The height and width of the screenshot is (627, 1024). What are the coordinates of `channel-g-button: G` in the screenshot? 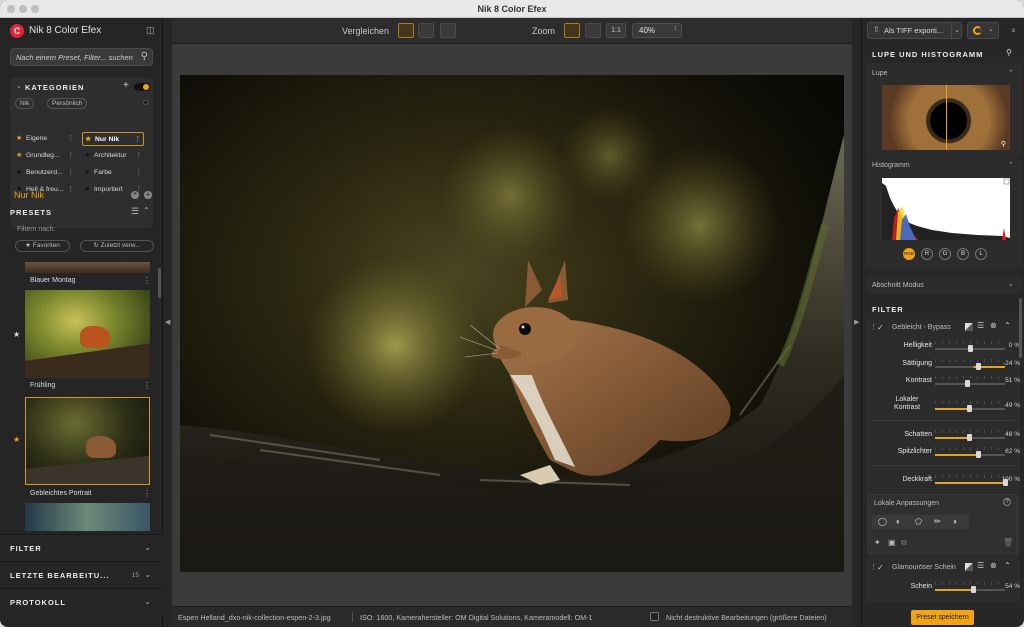 It's located at (945, 254).